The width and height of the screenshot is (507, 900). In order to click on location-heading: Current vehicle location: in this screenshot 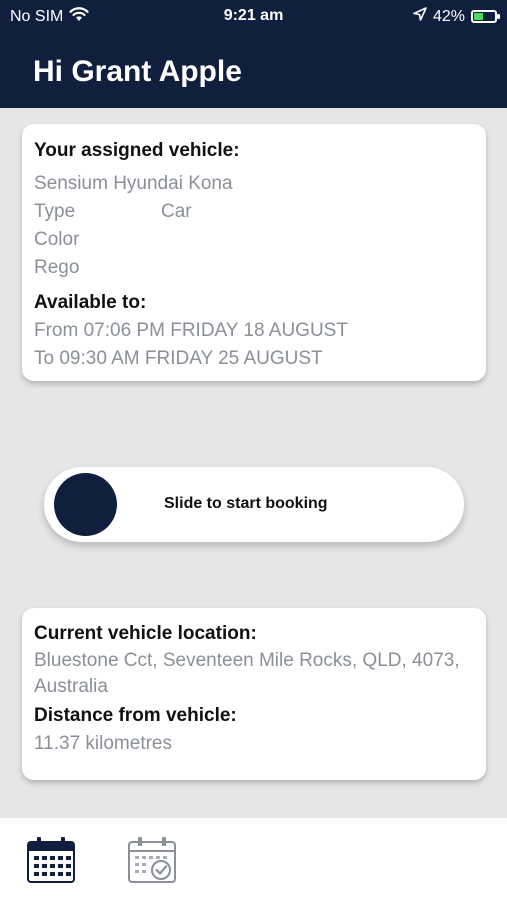, I will do `click(145, 633)`.